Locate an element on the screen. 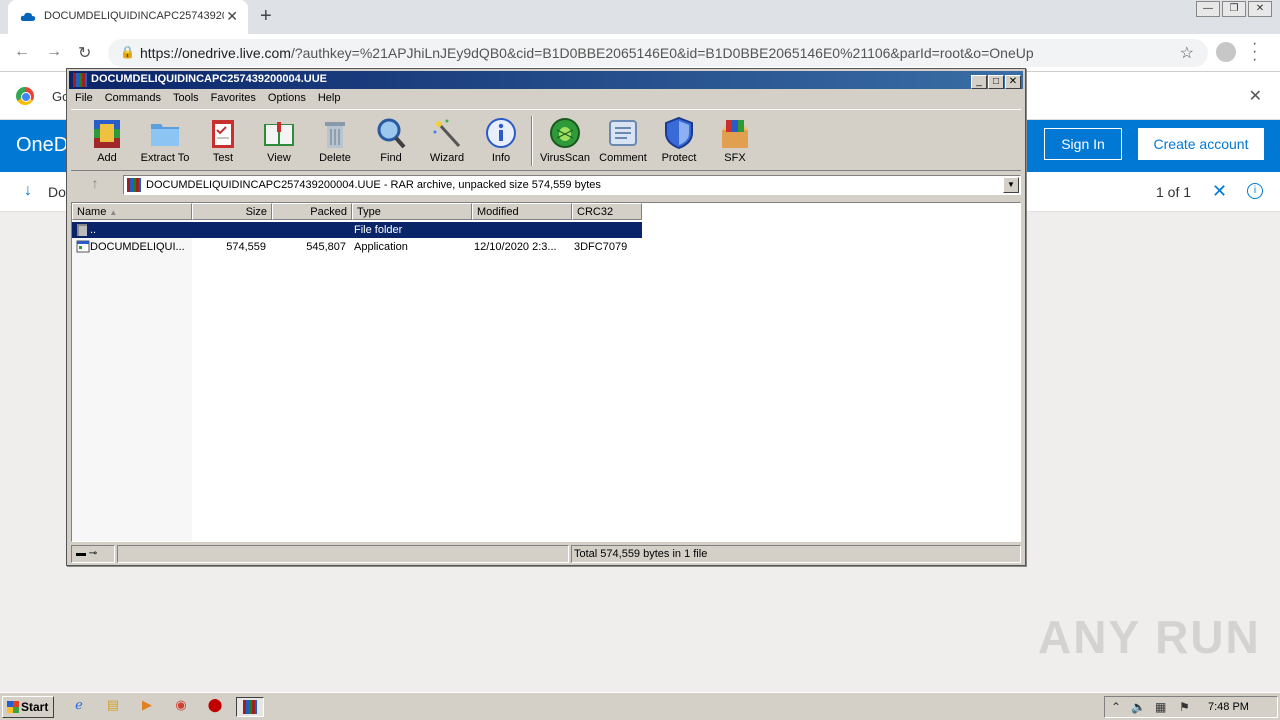 The image size is (1280, 720). tool-comment-button: Comment is located at coordinates (623, 143).